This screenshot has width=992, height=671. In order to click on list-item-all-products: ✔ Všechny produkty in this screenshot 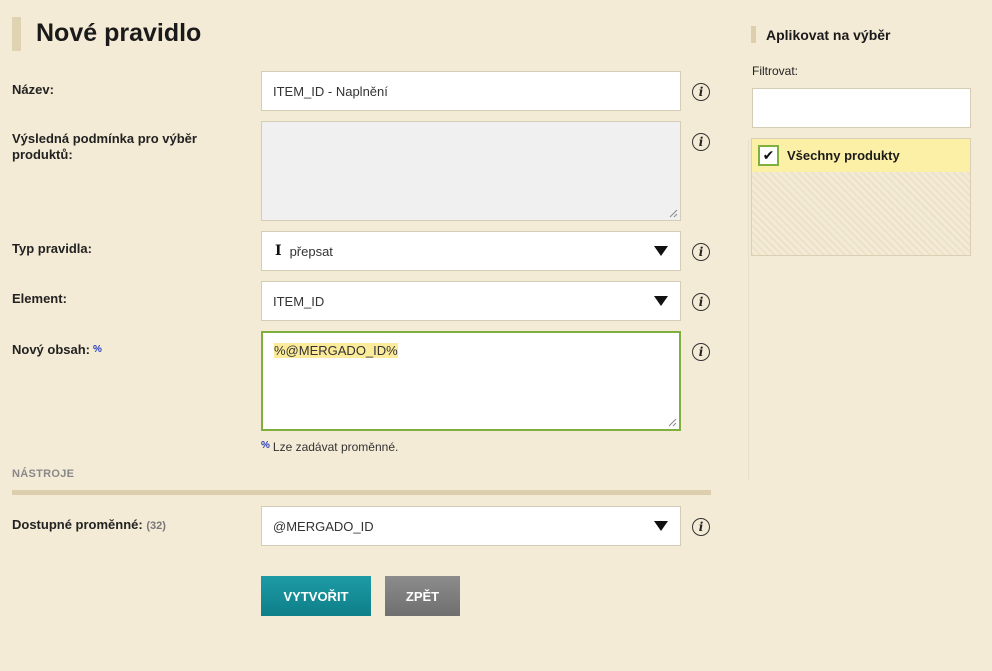, I will do `click(861, 155)`.